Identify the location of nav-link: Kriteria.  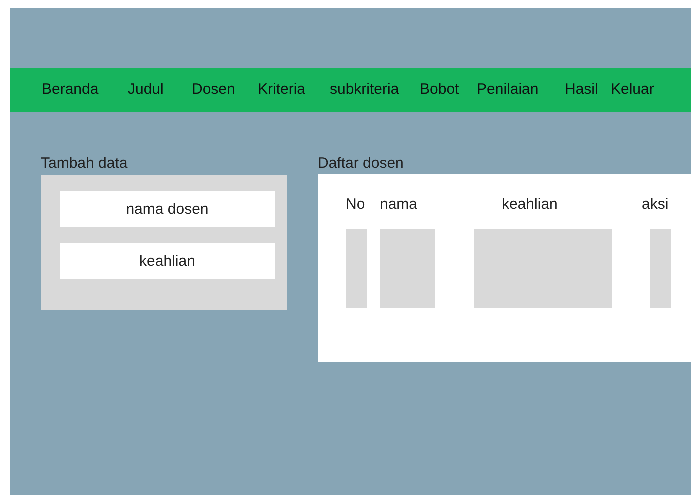
(282, 90).